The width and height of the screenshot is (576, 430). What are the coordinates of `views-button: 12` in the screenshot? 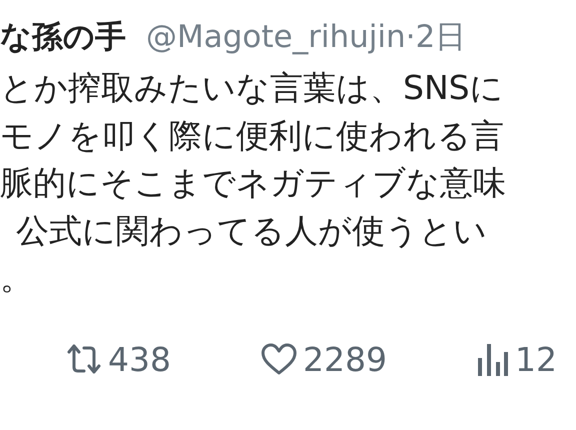 It's located at (516, 359).